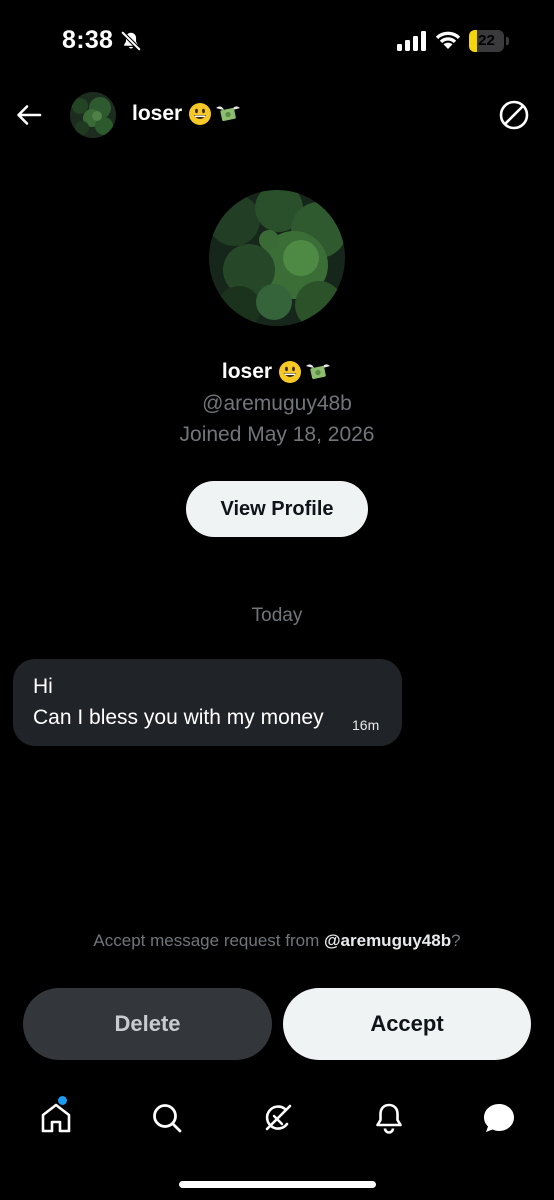 This screenshot has height=1200, width=554. I want to click on profile-handle: @aremuguy48b, so click(277, 403).